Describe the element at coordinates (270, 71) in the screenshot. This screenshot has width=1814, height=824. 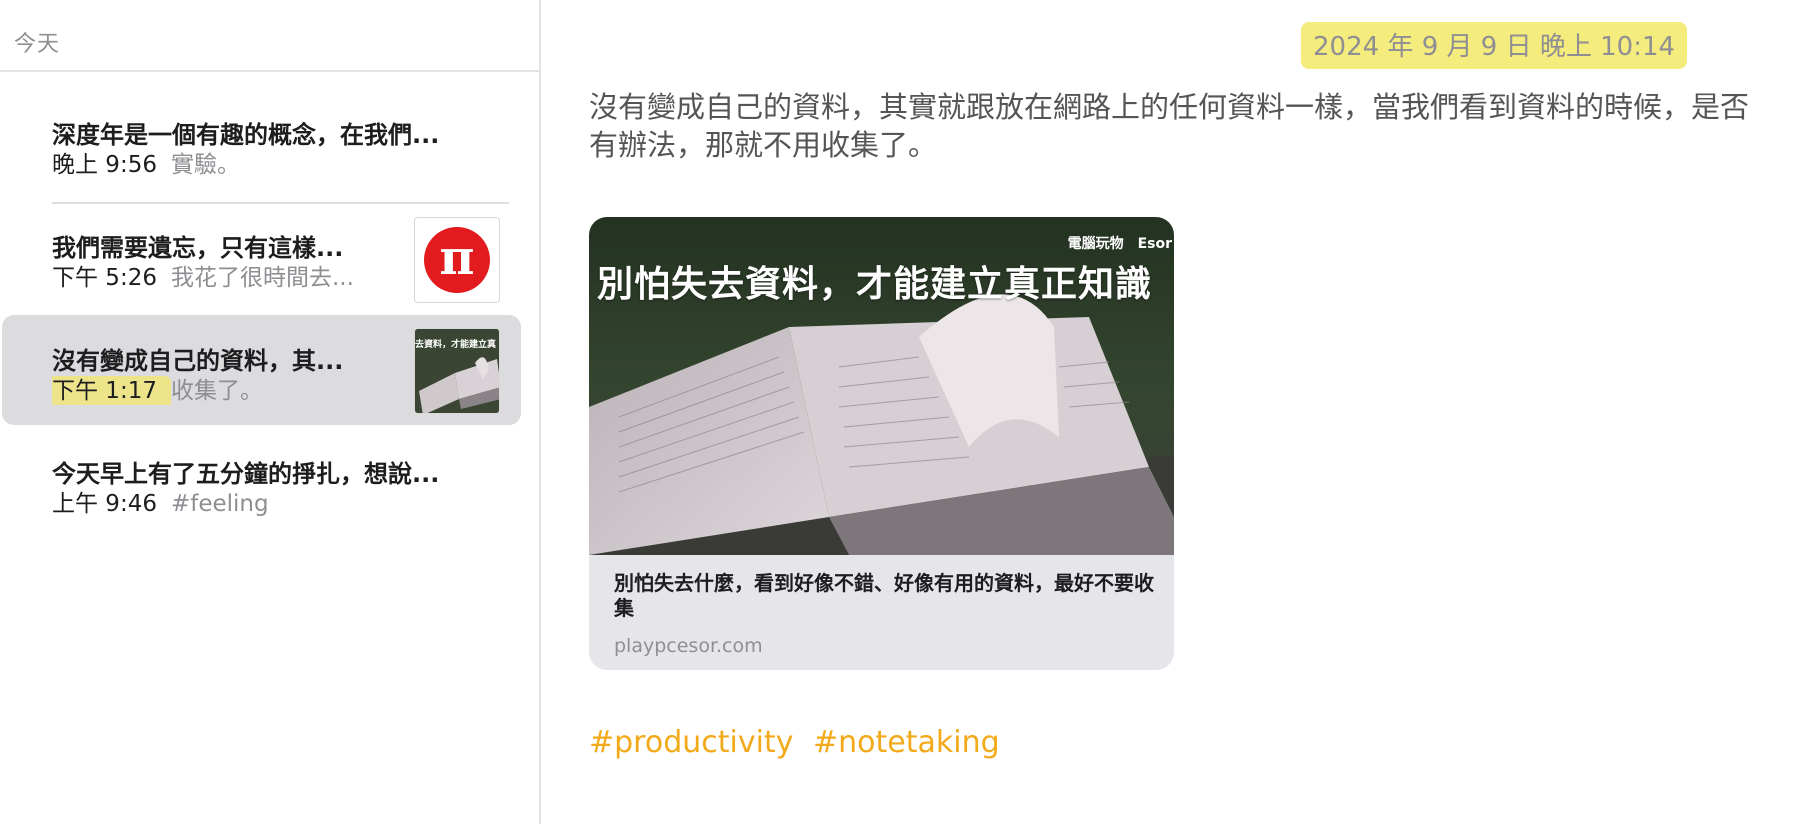
I see `header-divider` at that location.